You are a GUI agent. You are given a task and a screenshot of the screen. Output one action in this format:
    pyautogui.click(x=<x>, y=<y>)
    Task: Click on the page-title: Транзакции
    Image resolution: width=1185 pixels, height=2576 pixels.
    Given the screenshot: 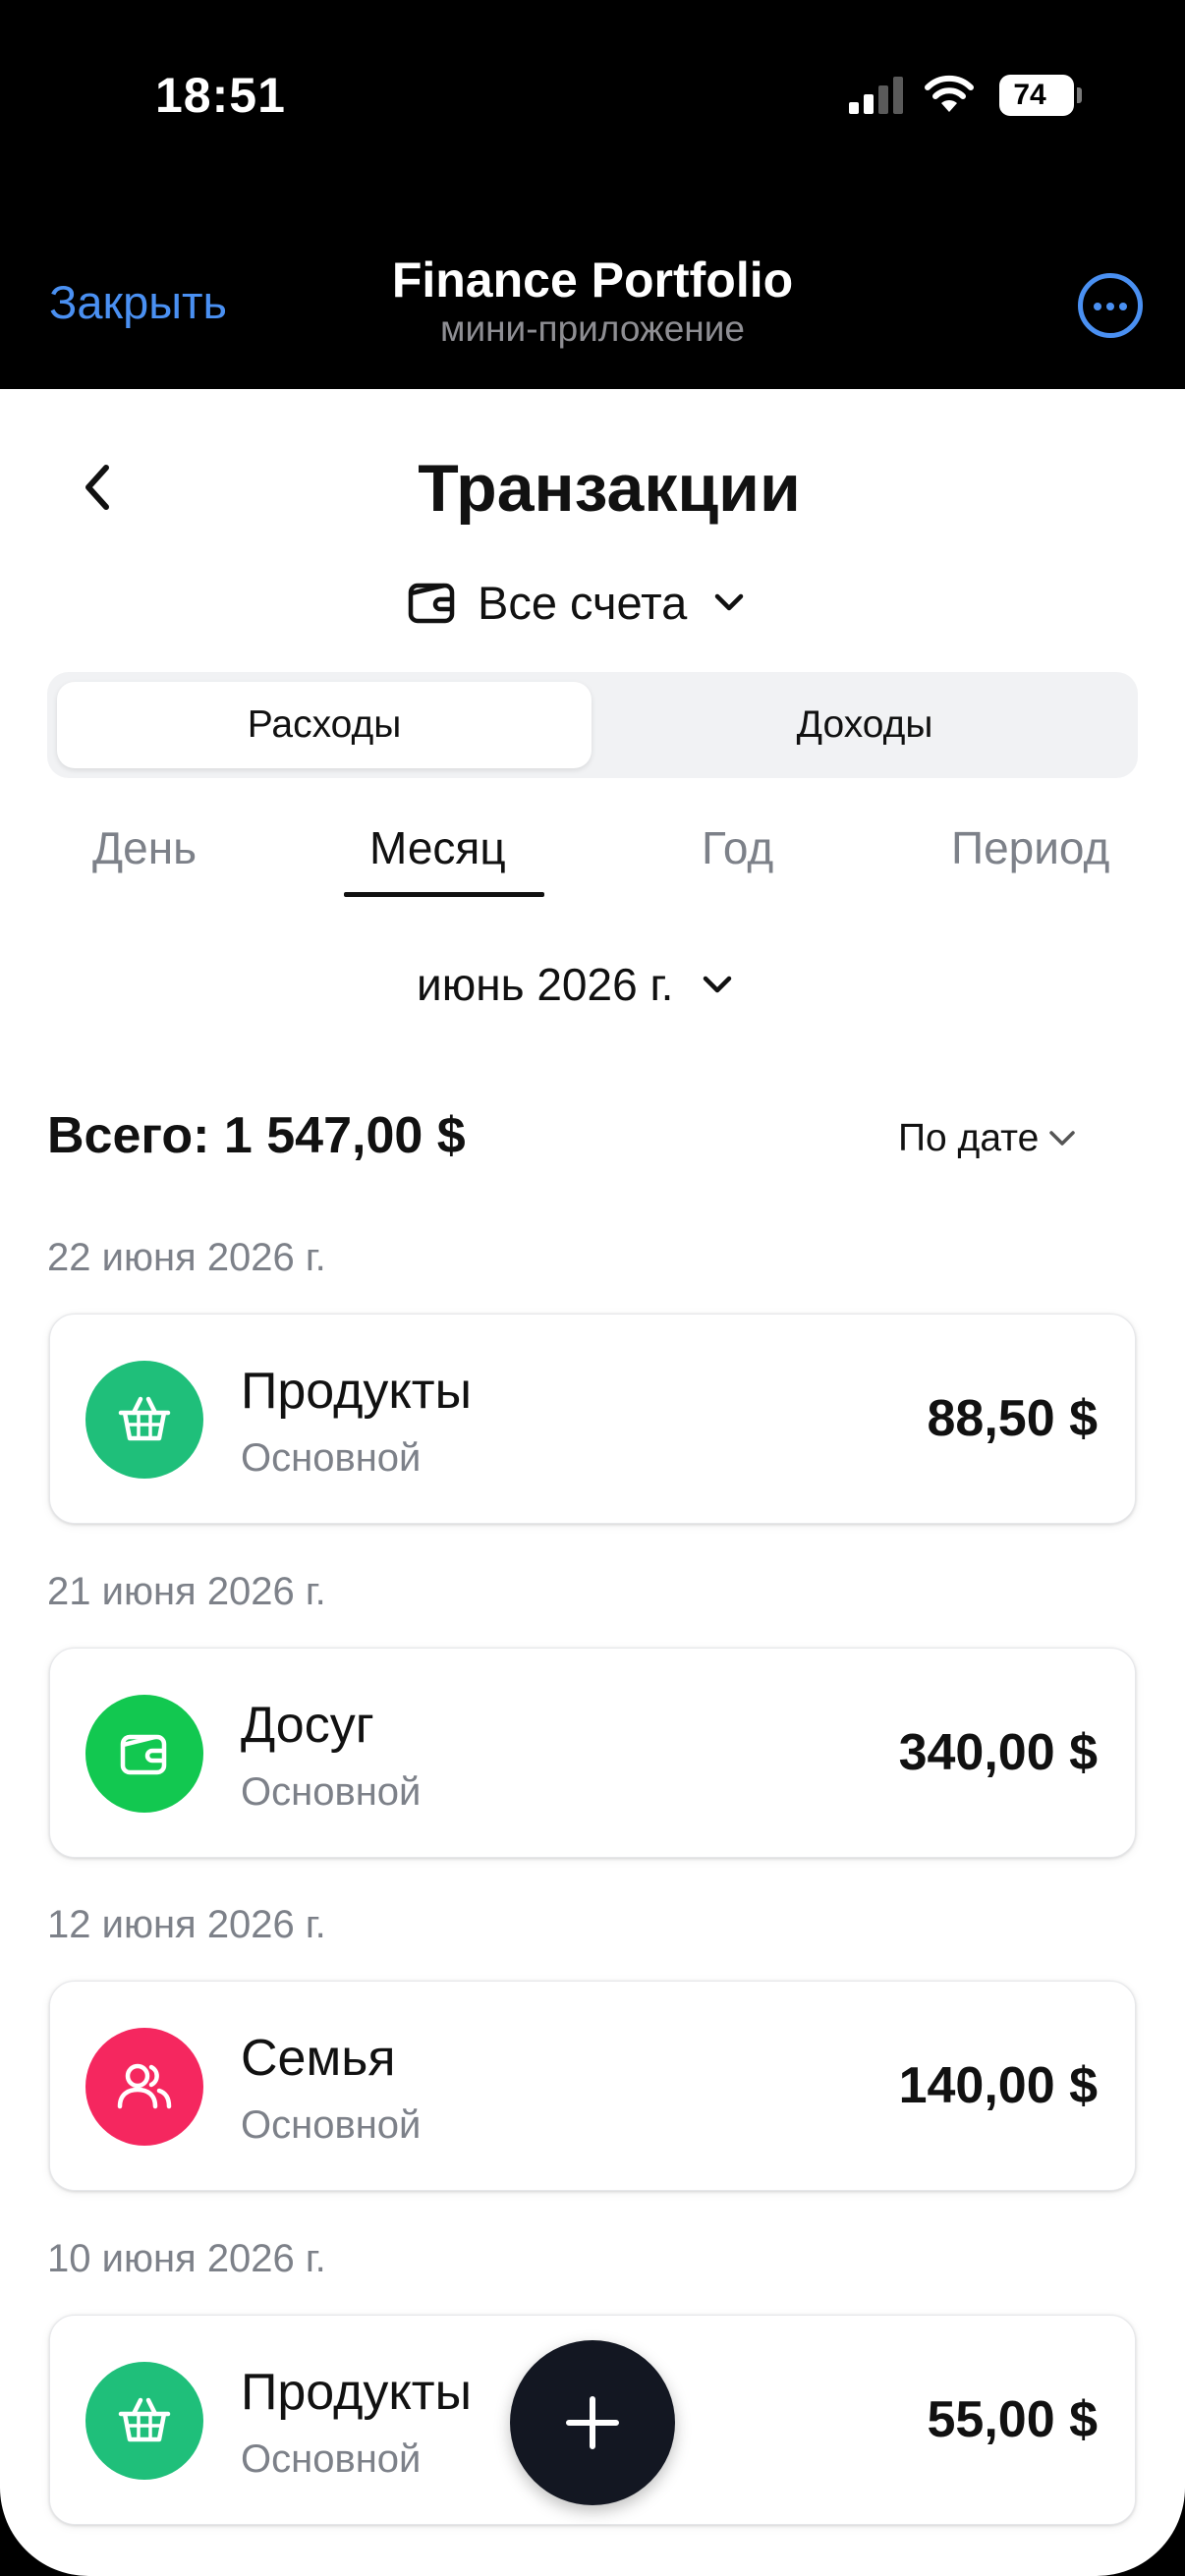 What is the action you would take?
    pyautogui.click(x=610, y=488)
    